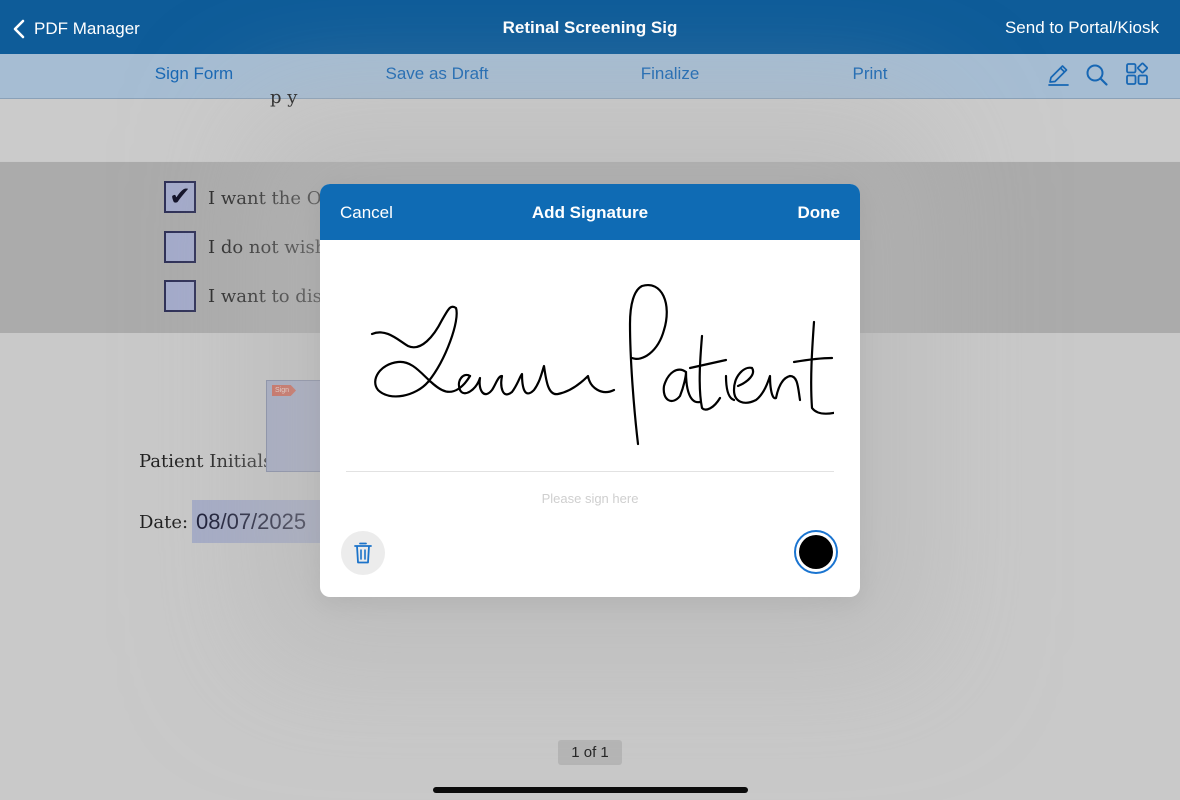 The image size is (1180, 800). Describe the element at coordinates (605, 364) in the screenshot. I see `signature-stroke` at that location.